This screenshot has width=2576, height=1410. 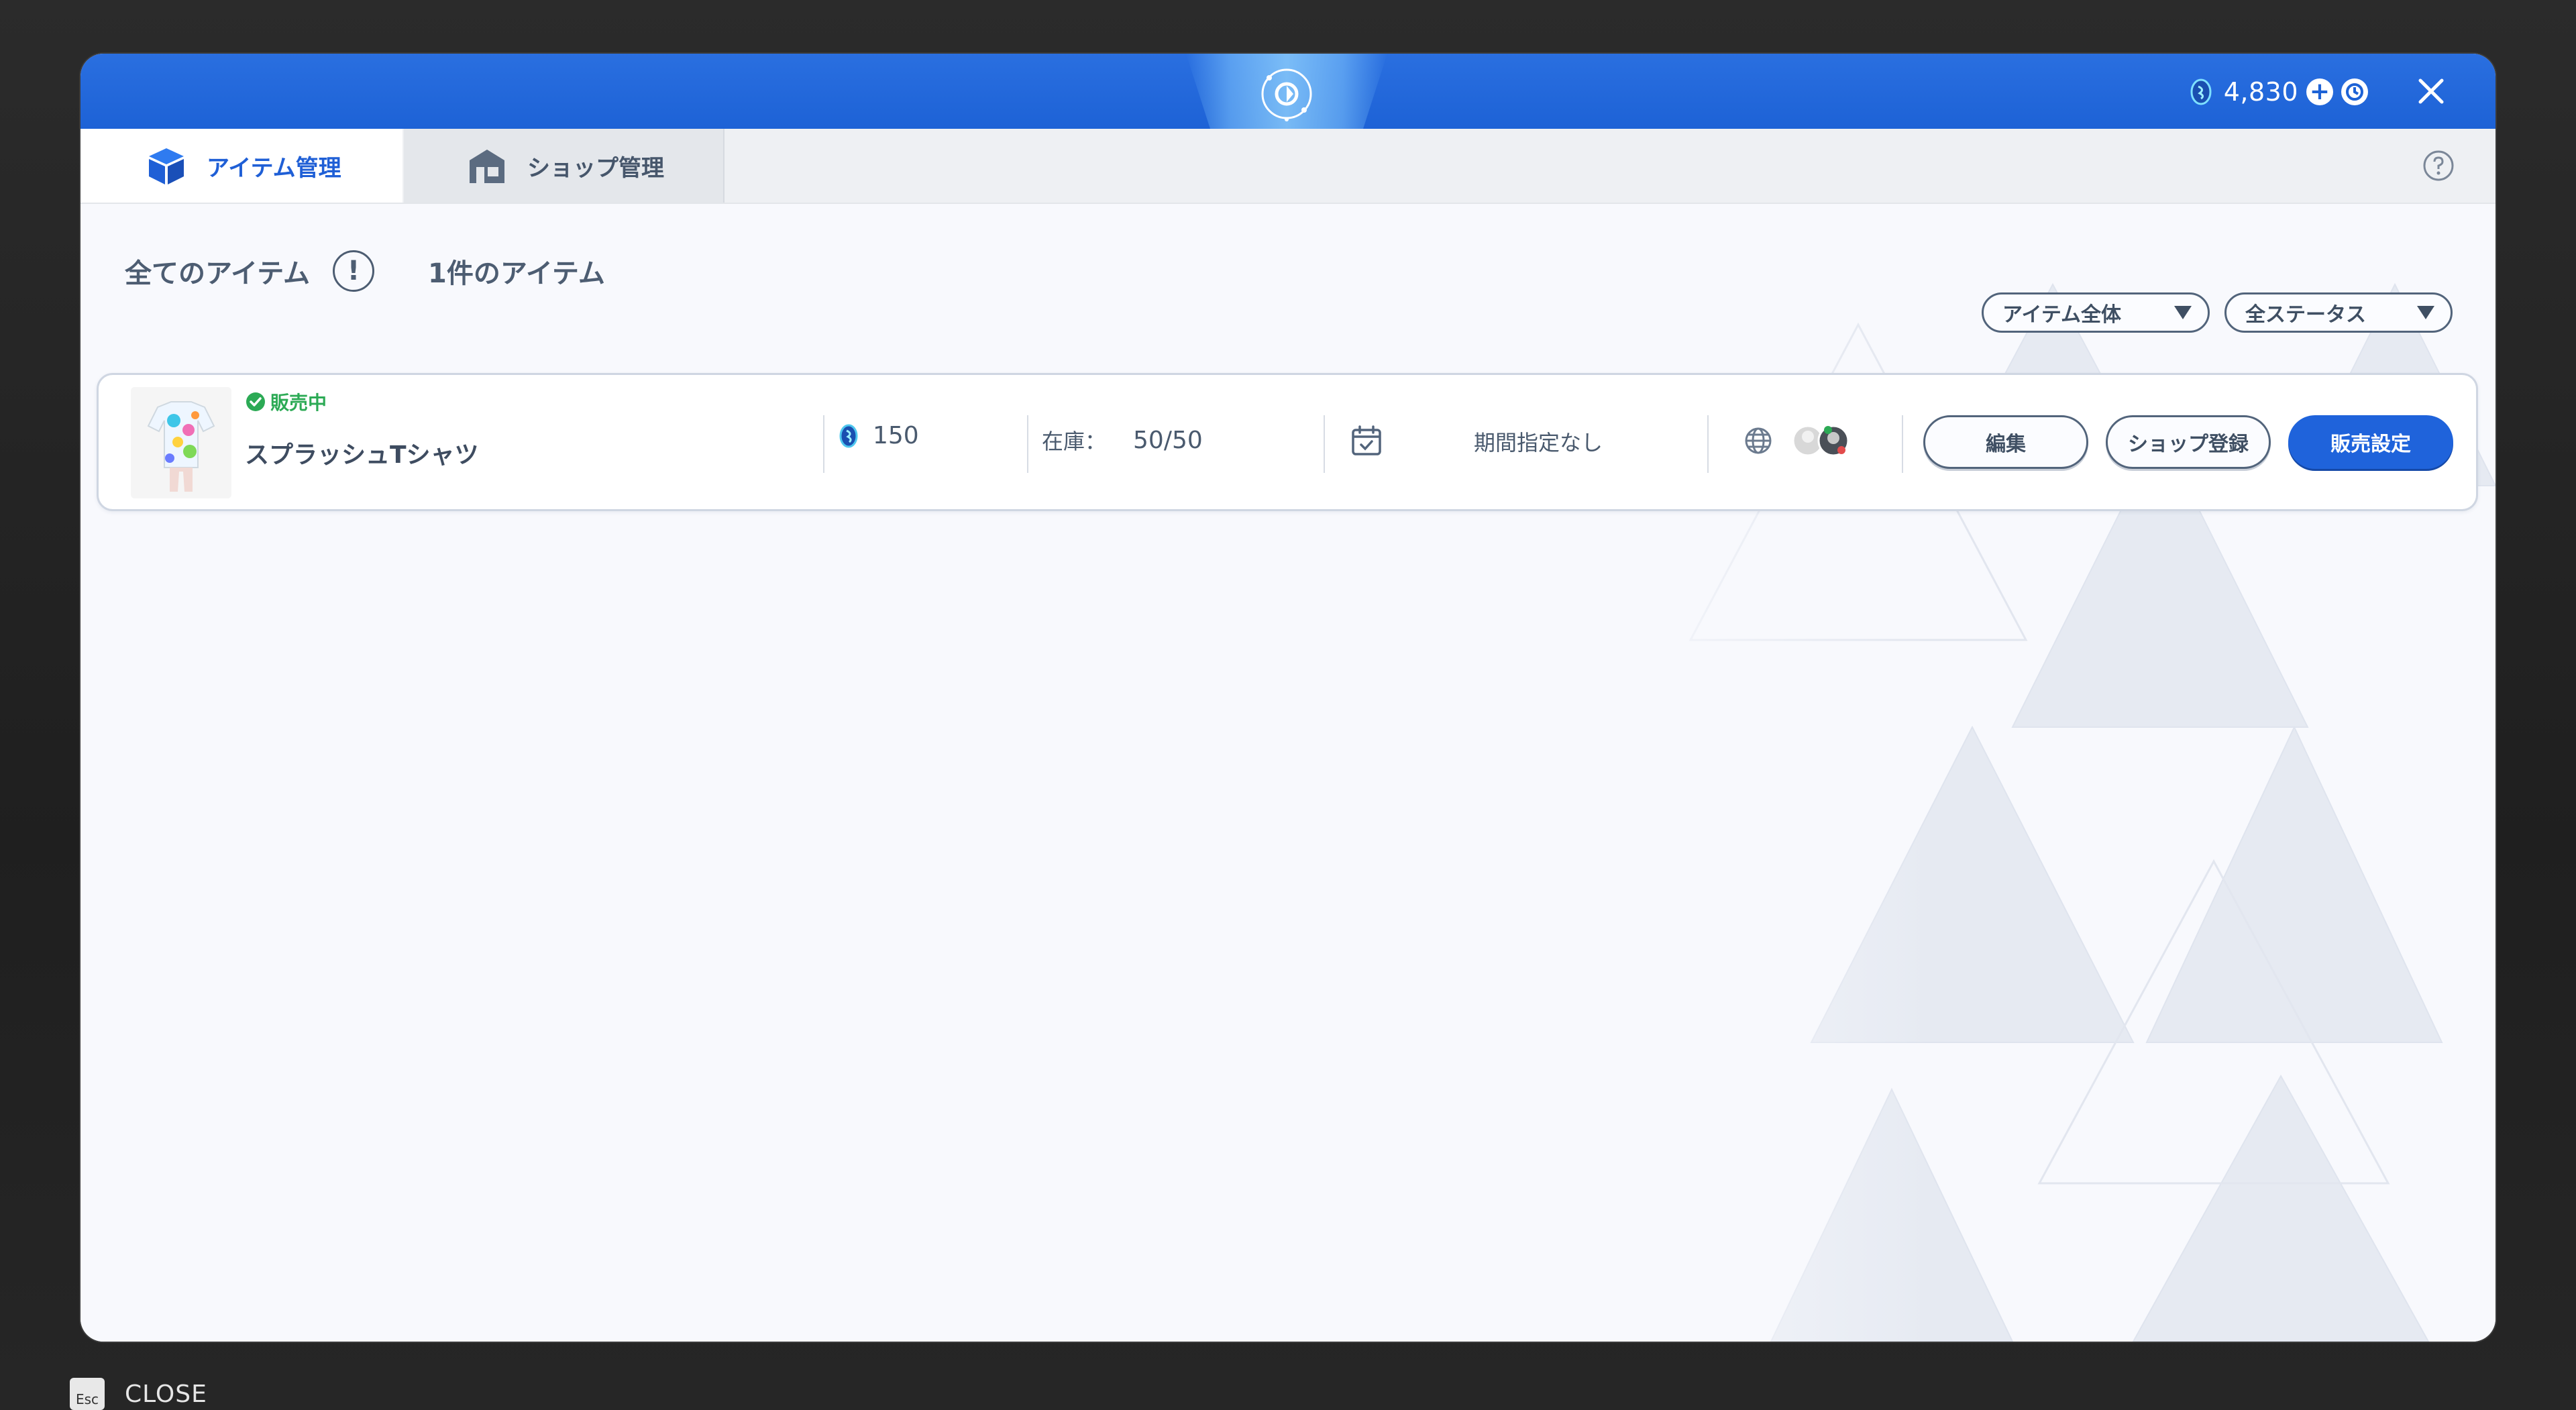 What do you see at coordinates (2061, 315) in the screenshot?
I see `category-filter-value: アイテム全体` at bounding box center [2061, 315].